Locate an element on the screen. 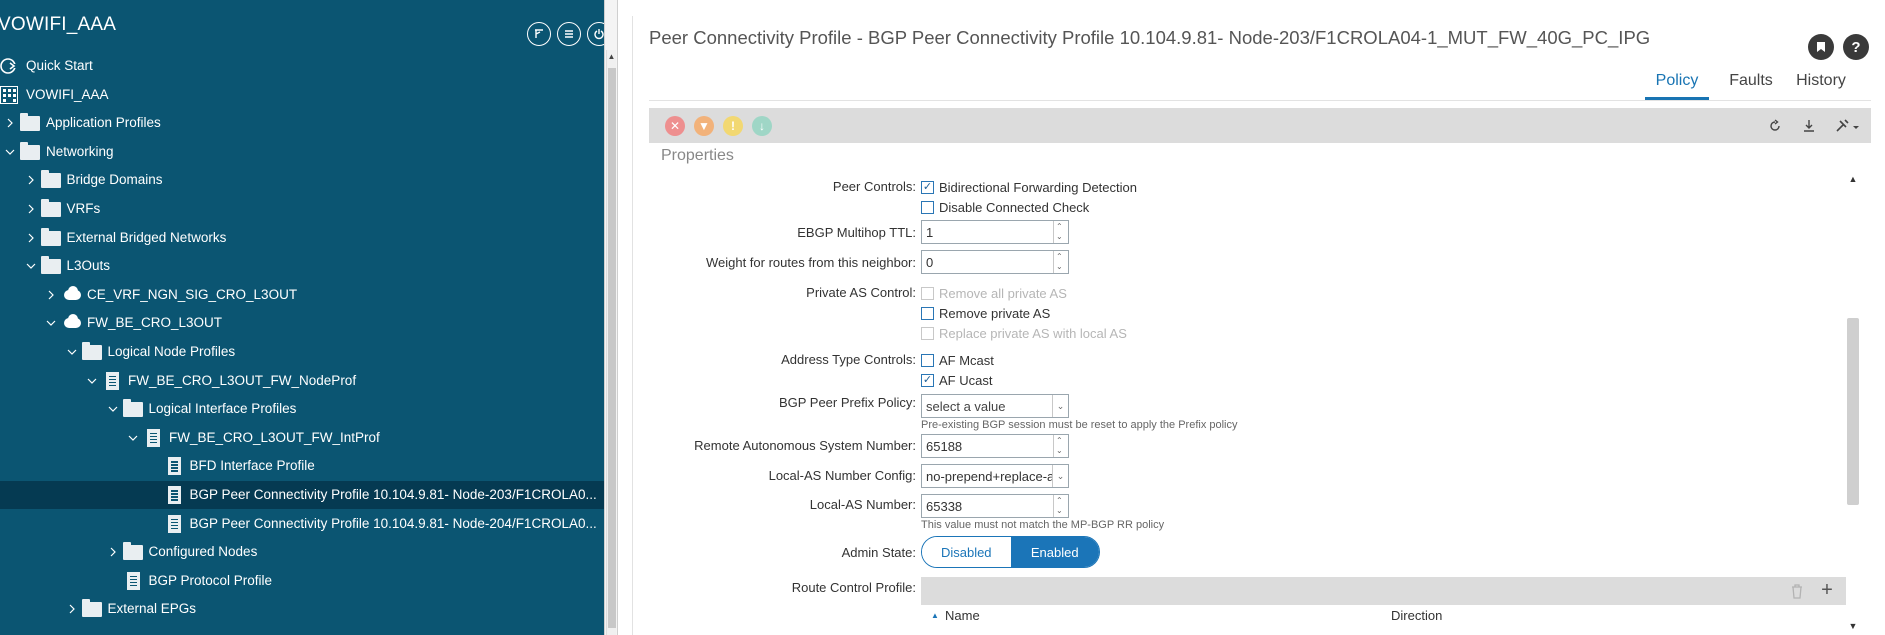  admin-state-disabled-option: Disabled is located at coordinates (966, 552).